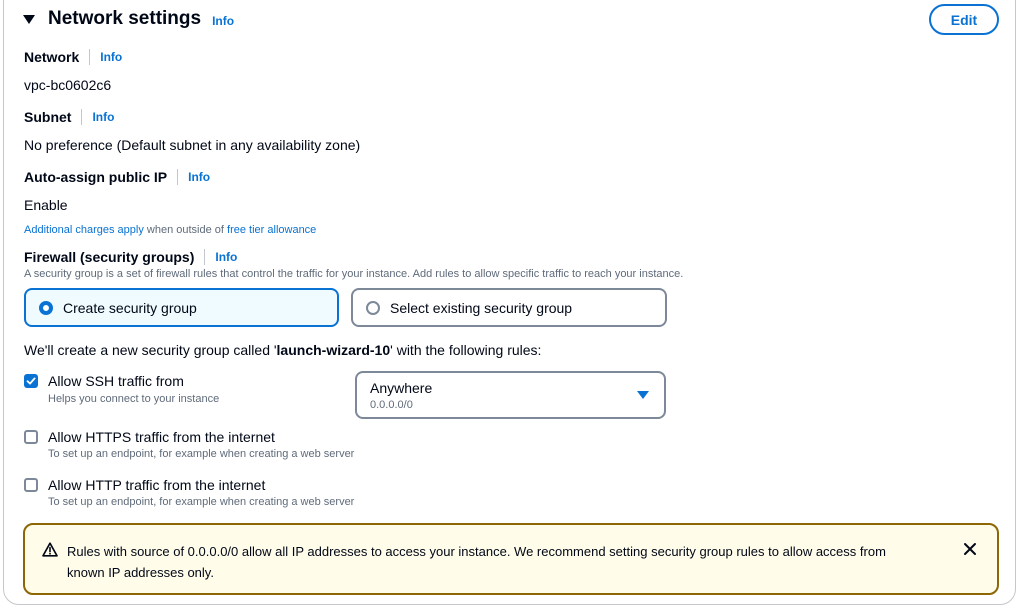 This screenshot has width=1020, height=608. I want to click on subnet-info-link: Info, so click(103, 117).